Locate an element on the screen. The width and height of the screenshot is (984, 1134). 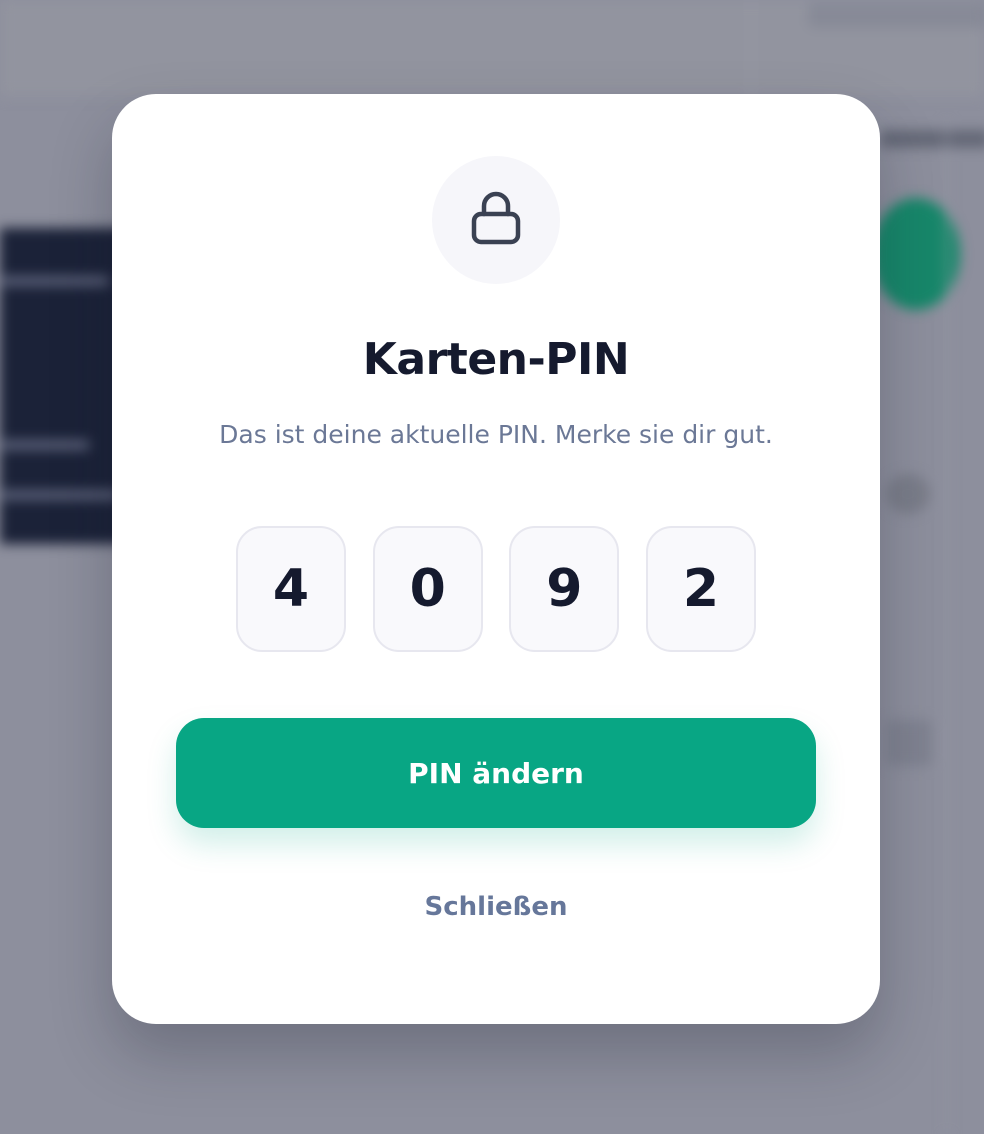
pin-digit: 4 is located at coordinates (291, 589).